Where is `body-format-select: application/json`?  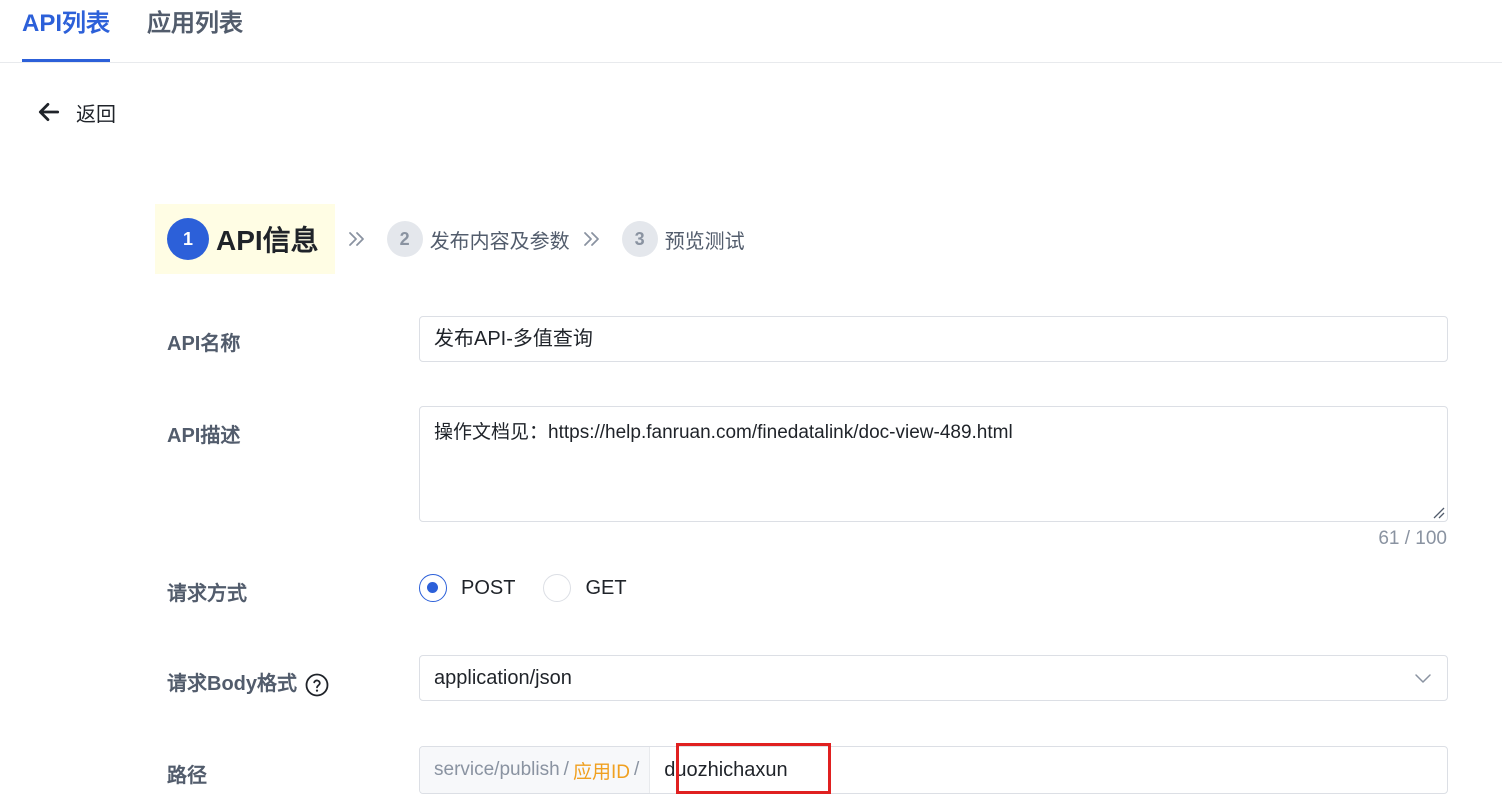 body-format-select: application/json is located at coordinates (933, 678).